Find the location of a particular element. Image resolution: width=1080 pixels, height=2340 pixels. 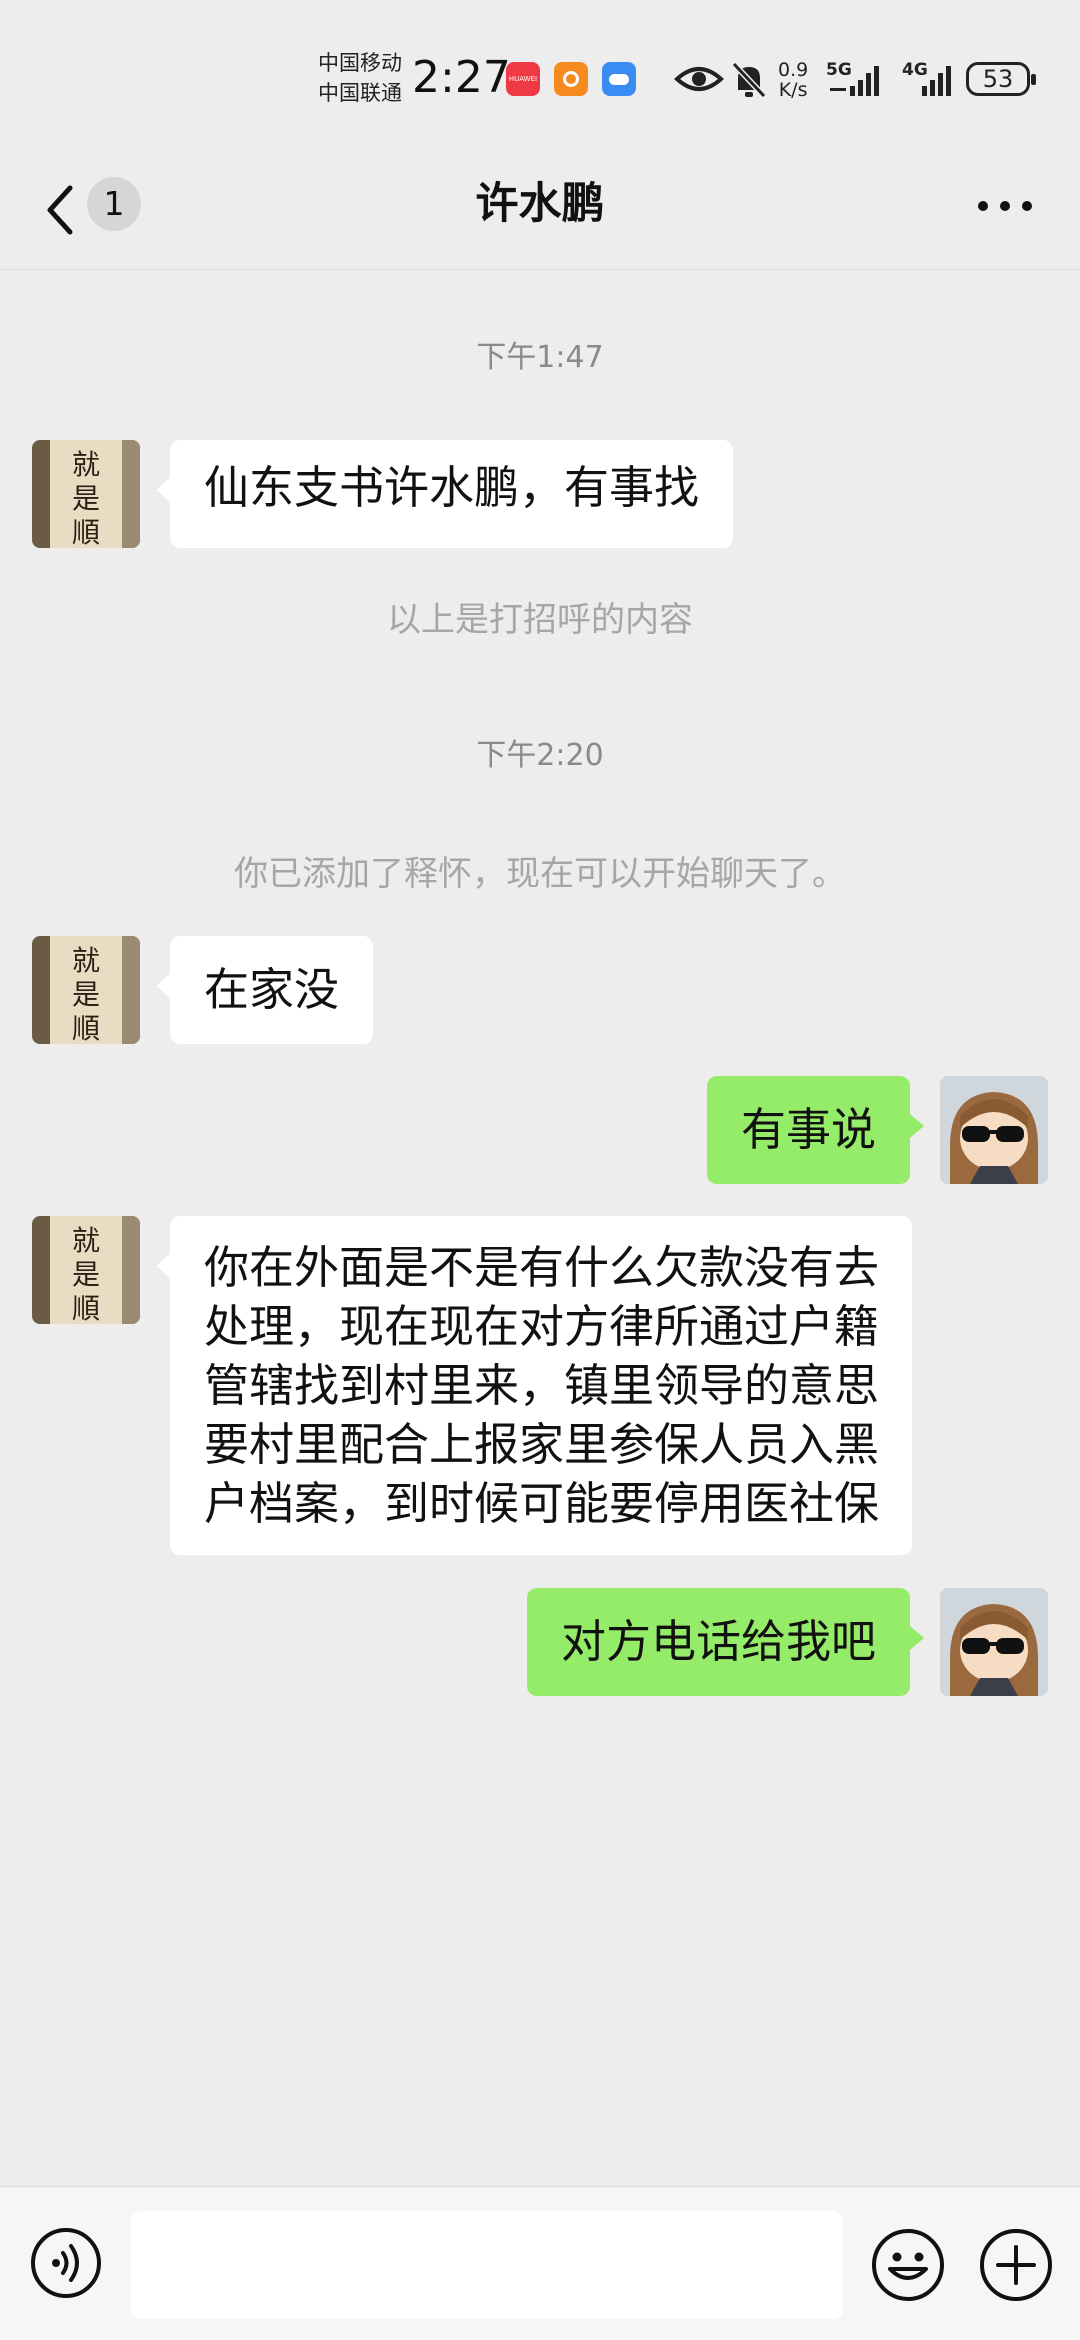

carrier-1: 中国移动 is located at coordinates (360, 63).